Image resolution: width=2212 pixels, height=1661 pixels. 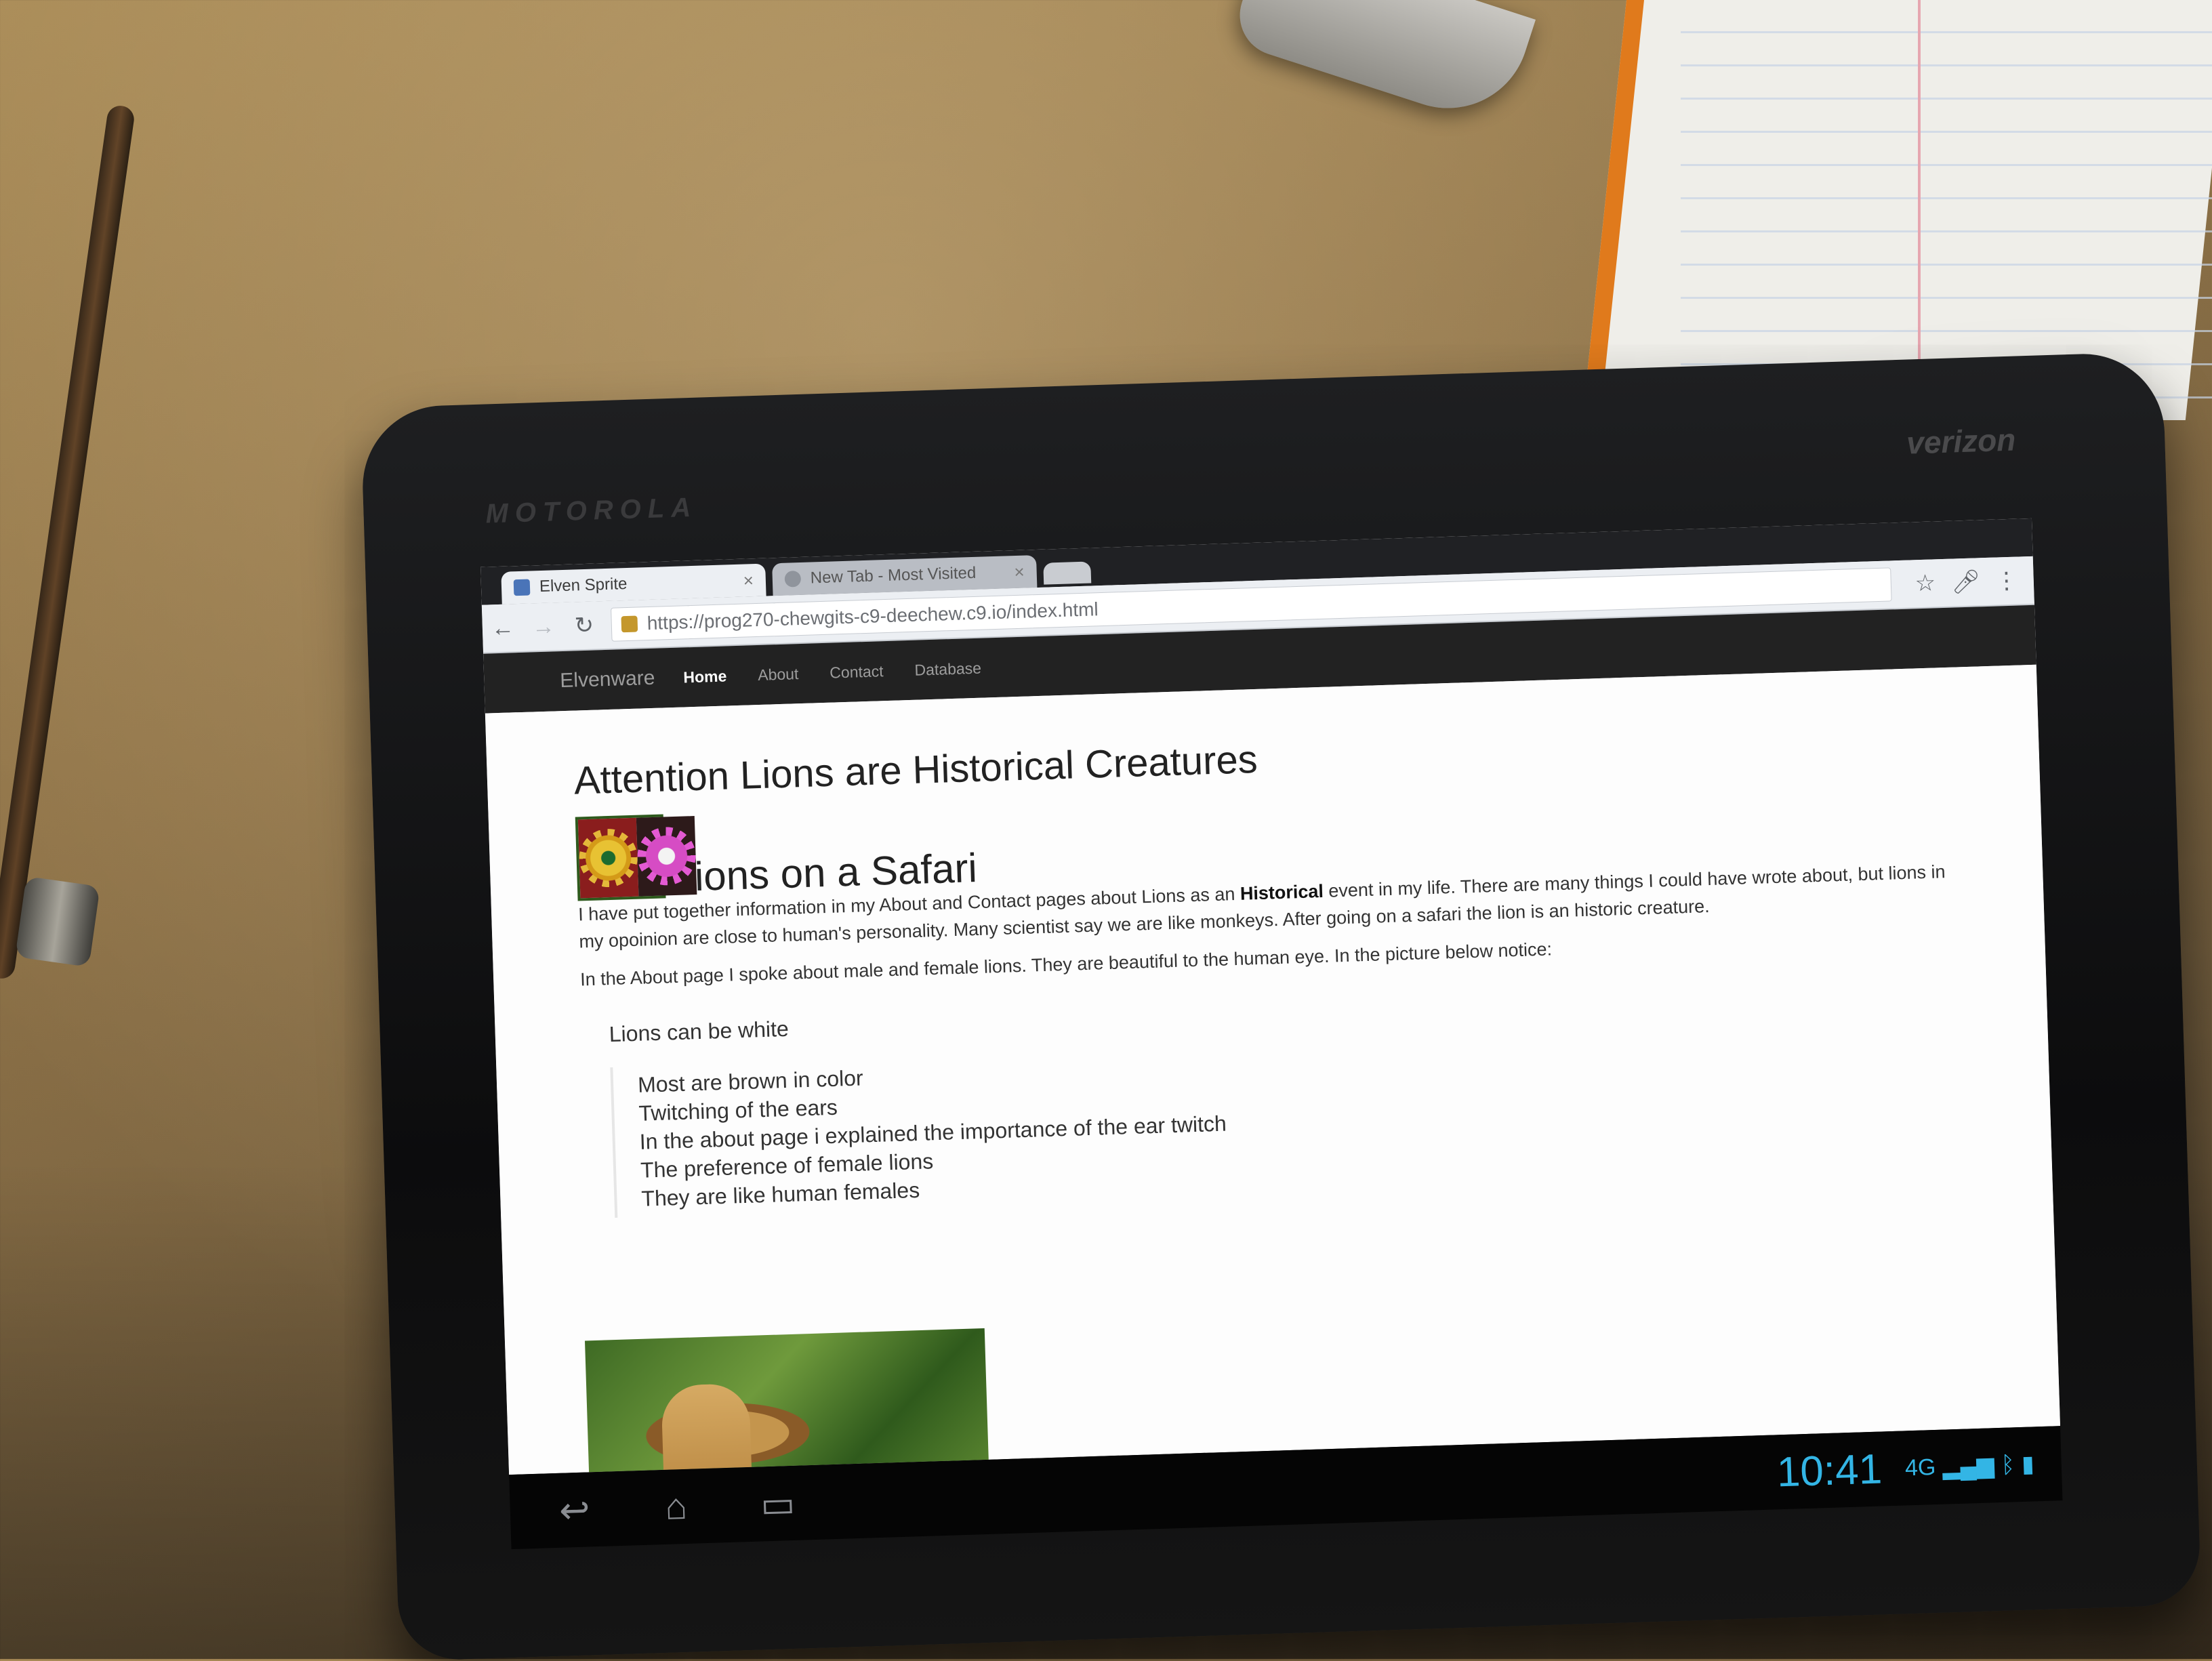 What do you see at coordinates (503, 628) in the screenshot?
I see `back-arrow-icon: ←` at bounding box center [503, 628].